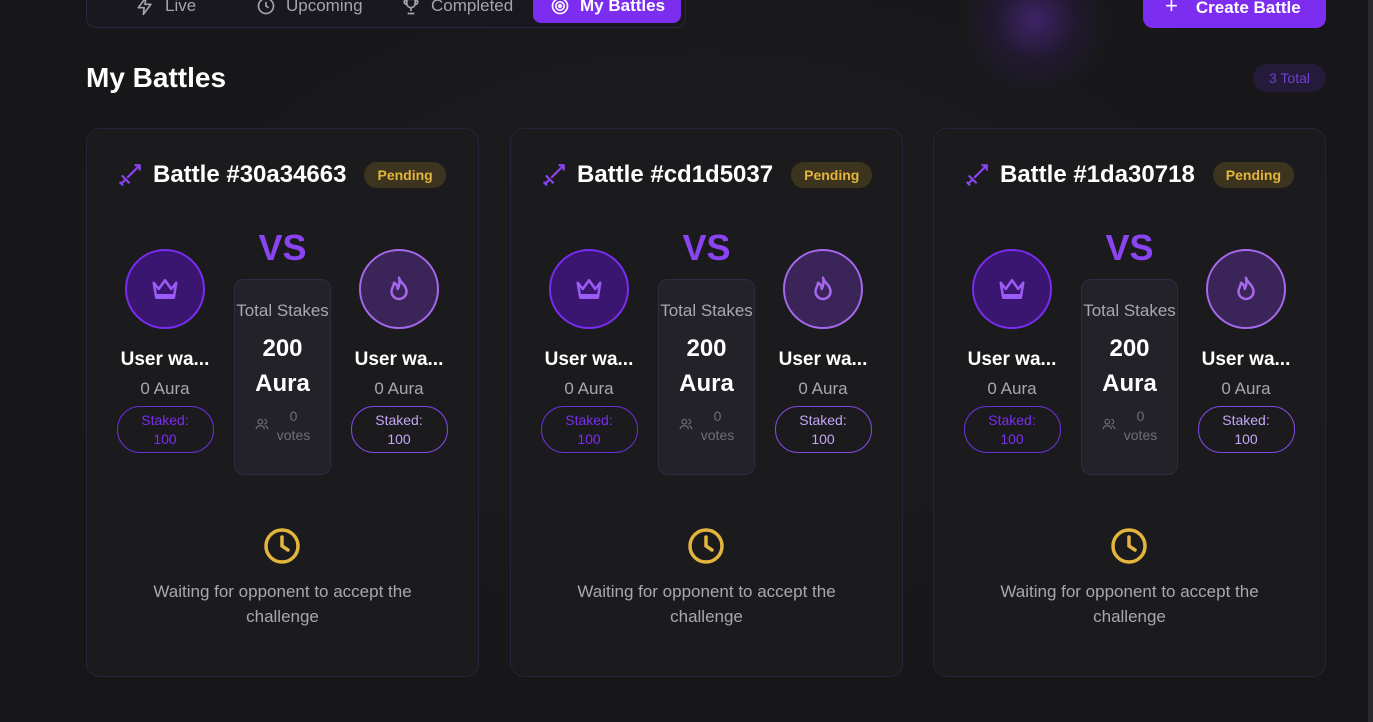 The width and height of the screenshot is (1373, 722). What do you see at coordinates (1171, 9) in the screenshot?
I see `plus-icon: +` at bounding box center [1171, 9].